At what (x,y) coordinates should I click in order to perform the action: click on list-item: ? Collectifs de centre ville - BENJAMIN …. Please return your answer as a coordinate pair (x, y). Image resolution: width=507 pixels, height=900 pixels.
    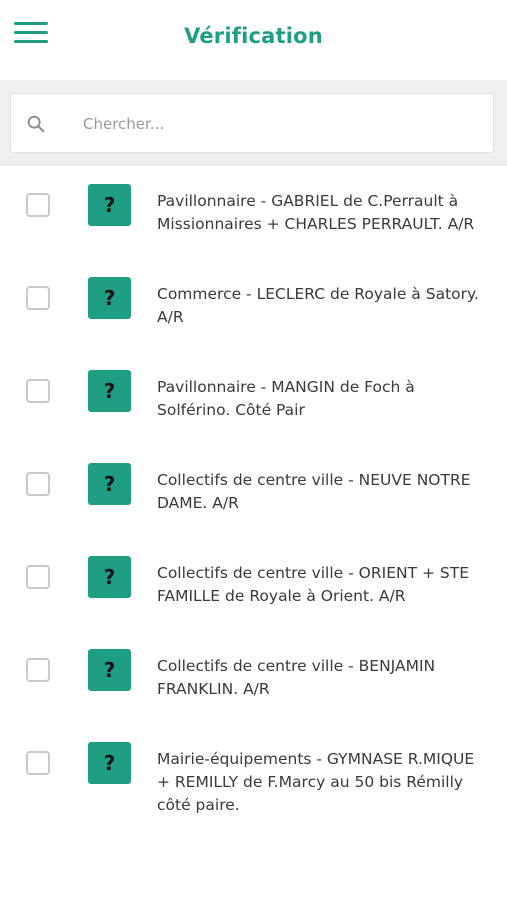
    Looking at the image, I should click on (253, 677).